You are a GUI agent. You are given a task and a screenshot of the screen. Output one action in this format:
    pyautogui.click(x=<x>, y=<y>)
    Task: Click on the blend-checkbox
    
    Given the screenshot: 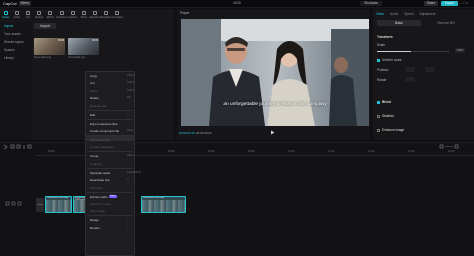 What is the action you would take?
    pyautogui.click(x=378, y=102)
    